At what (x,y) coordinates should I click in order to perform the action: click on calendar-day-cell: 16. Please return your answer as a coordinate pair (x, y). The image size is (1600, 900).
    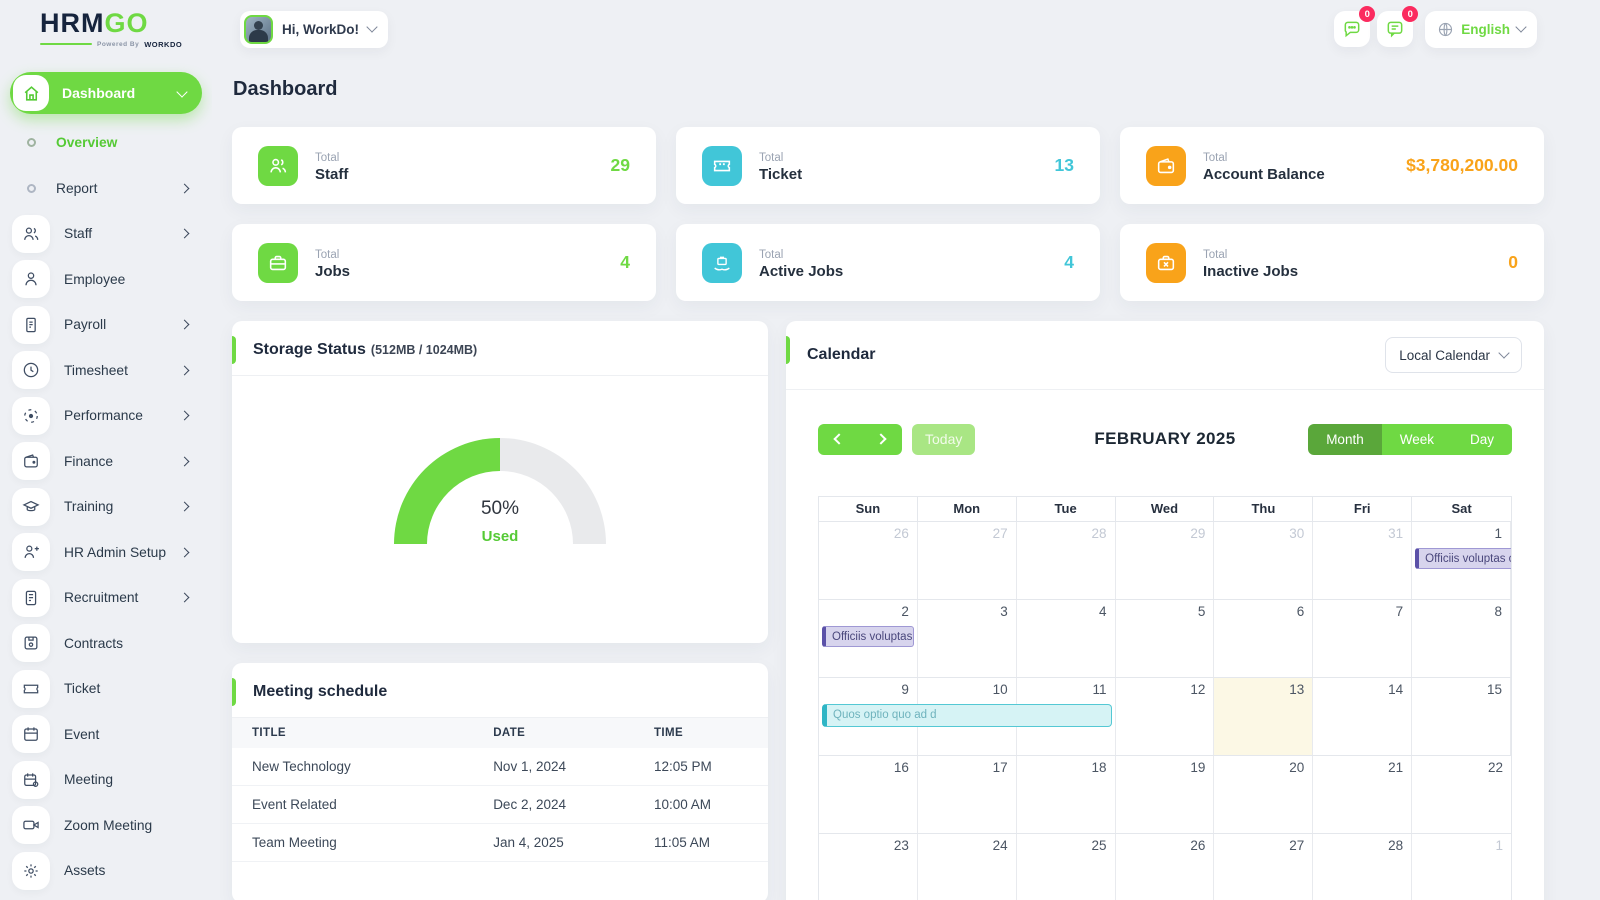
    Looking at the image, I should click on (868, 794).